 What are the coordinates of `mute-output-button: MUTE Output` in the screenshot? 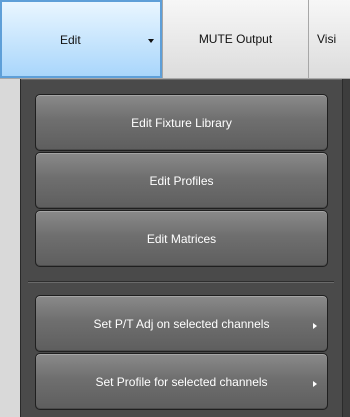 It's located at (235, 39).